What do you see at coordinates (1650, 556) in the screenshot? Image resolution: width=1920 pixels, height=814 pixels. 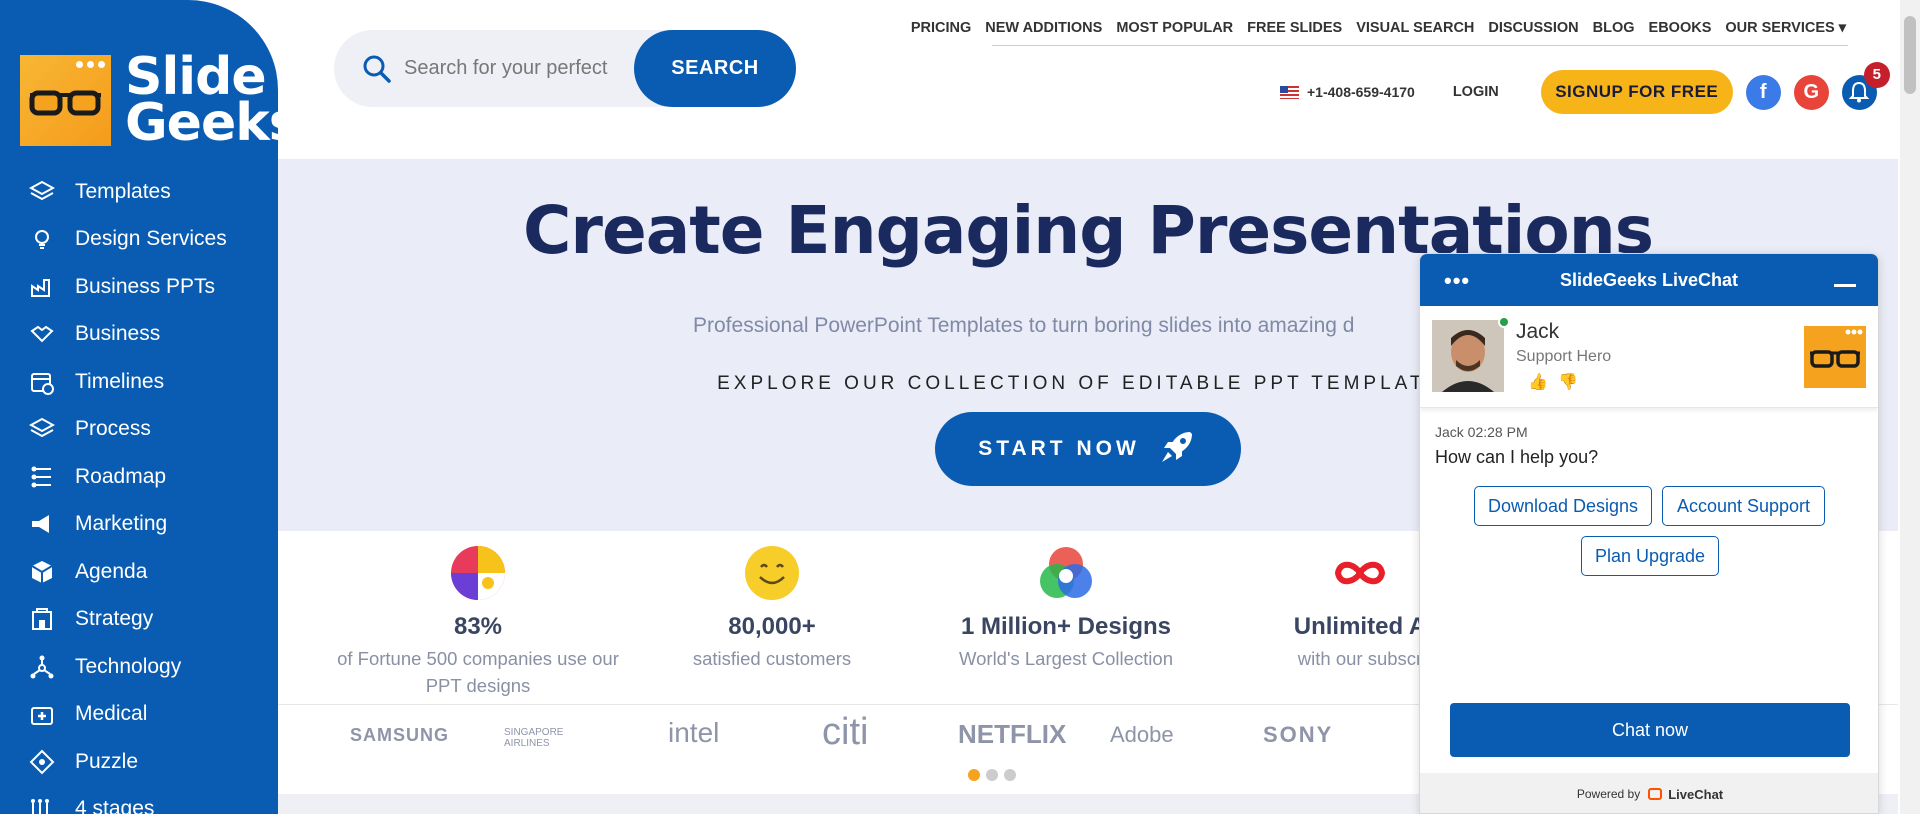 I see `quick-reply-plan: Plan Upgrade` at bounding box center [1650, 556].